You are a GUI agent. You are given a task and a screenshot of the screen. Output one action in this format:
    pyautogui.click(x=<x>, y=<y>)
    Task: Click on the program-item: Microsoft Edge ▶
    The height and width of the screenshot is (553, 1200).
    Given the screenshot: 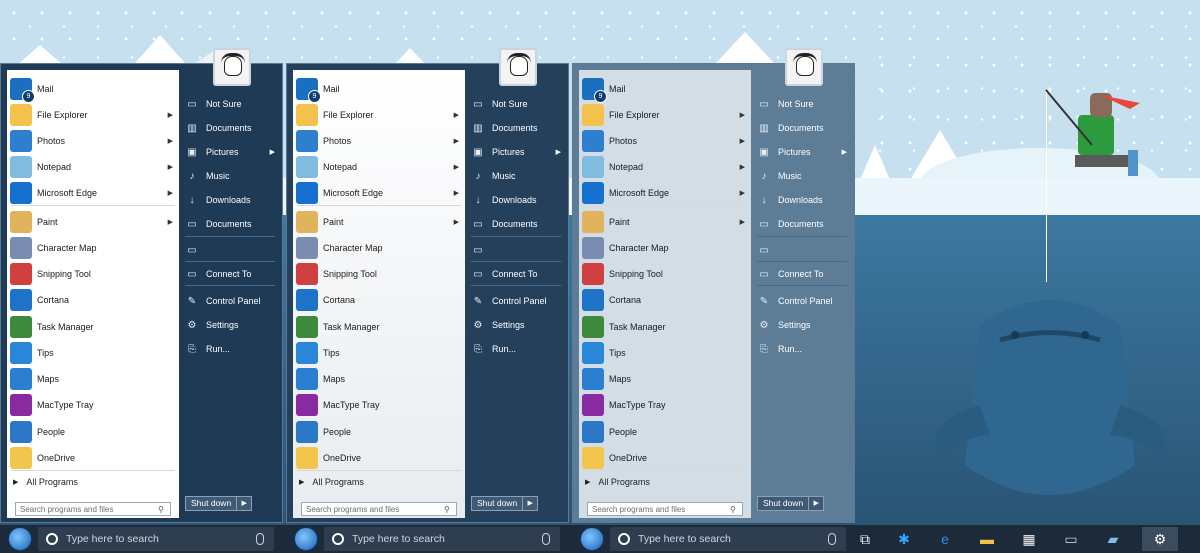 What is the action you would take?
    pyautogui.click(x=93, y=193)
    